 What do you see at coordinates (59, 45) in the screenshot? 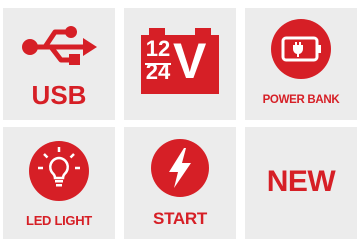
I see `usb-icon` at bounding box center [59, 45].